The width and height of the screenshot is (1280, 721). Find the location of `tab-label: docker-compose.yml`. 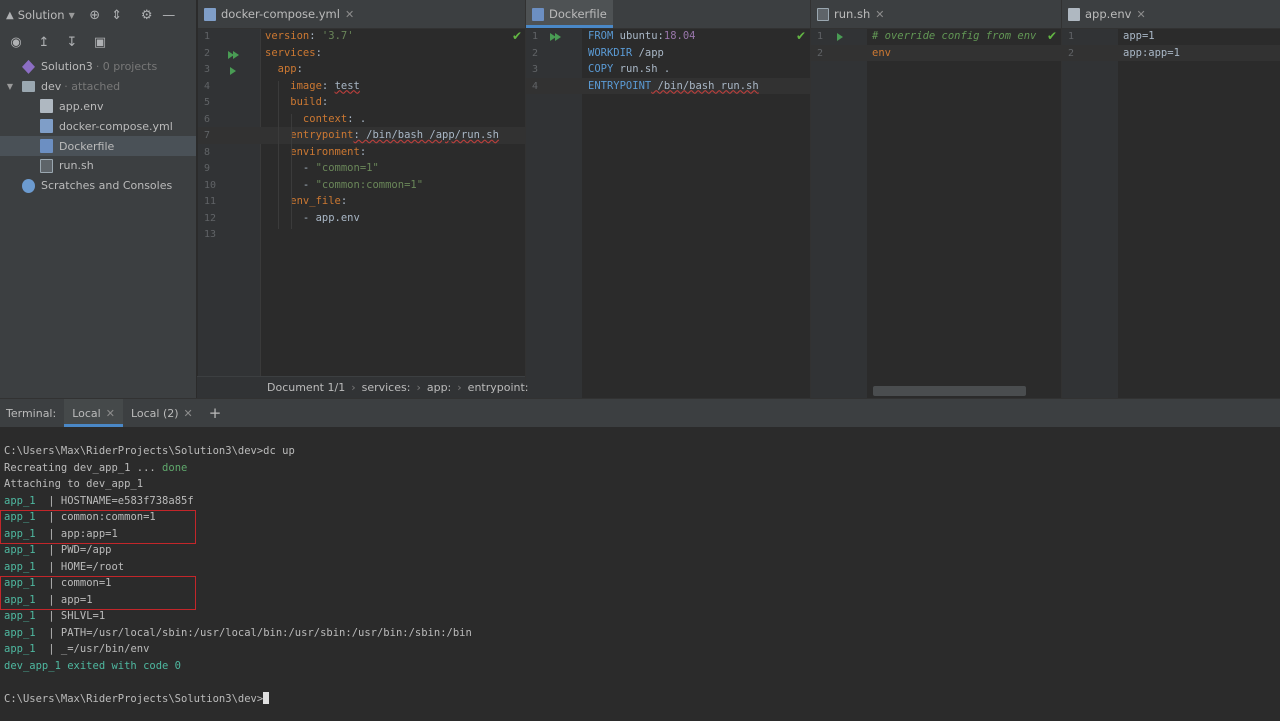

tab-label: docker-compose.yml is located at coordinates (280, 14).